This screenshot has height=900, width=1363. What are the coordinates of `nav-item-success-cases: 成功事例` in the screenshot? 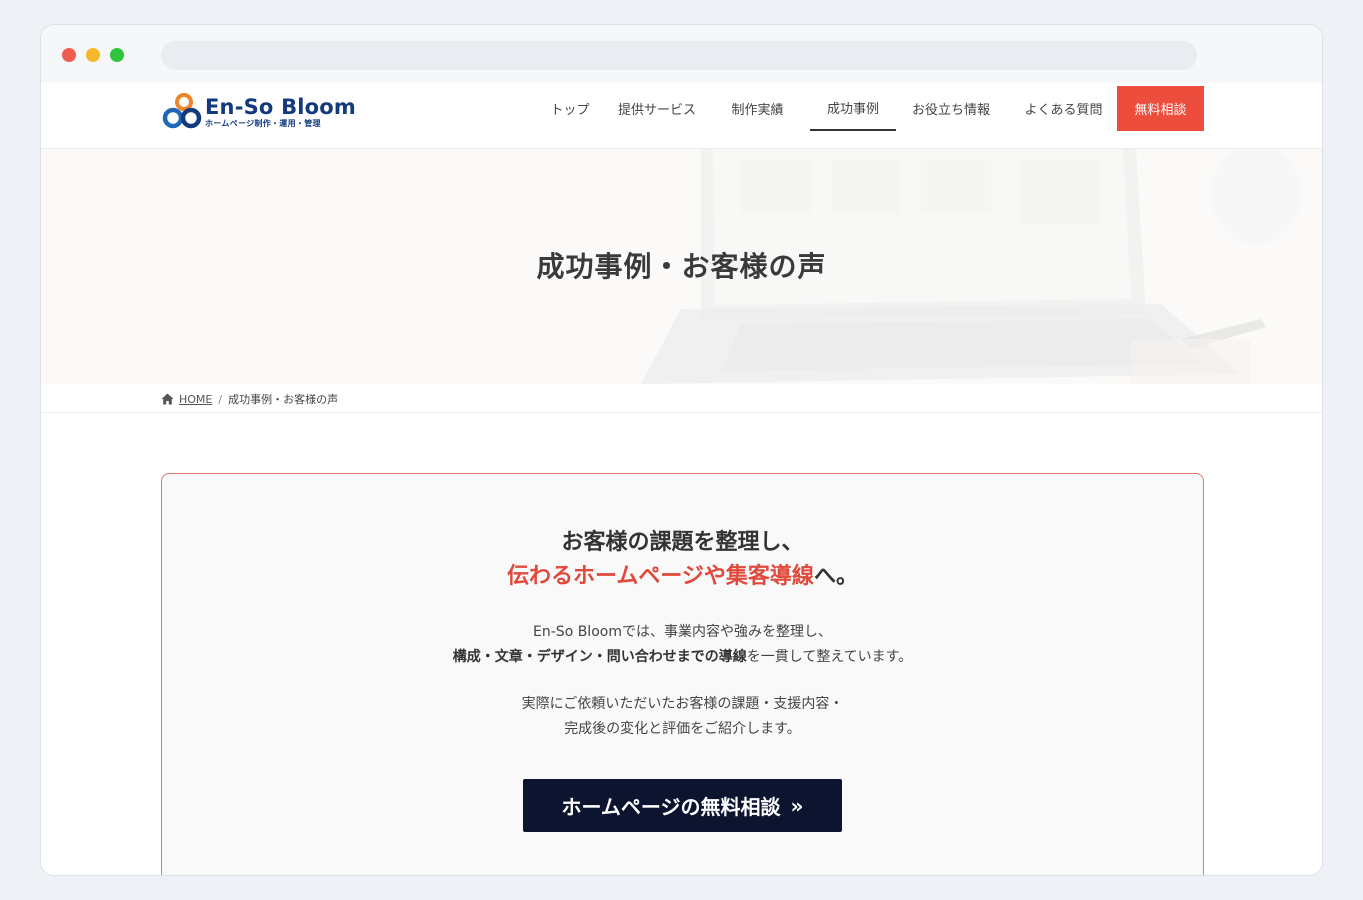 It's located at (853, 108).